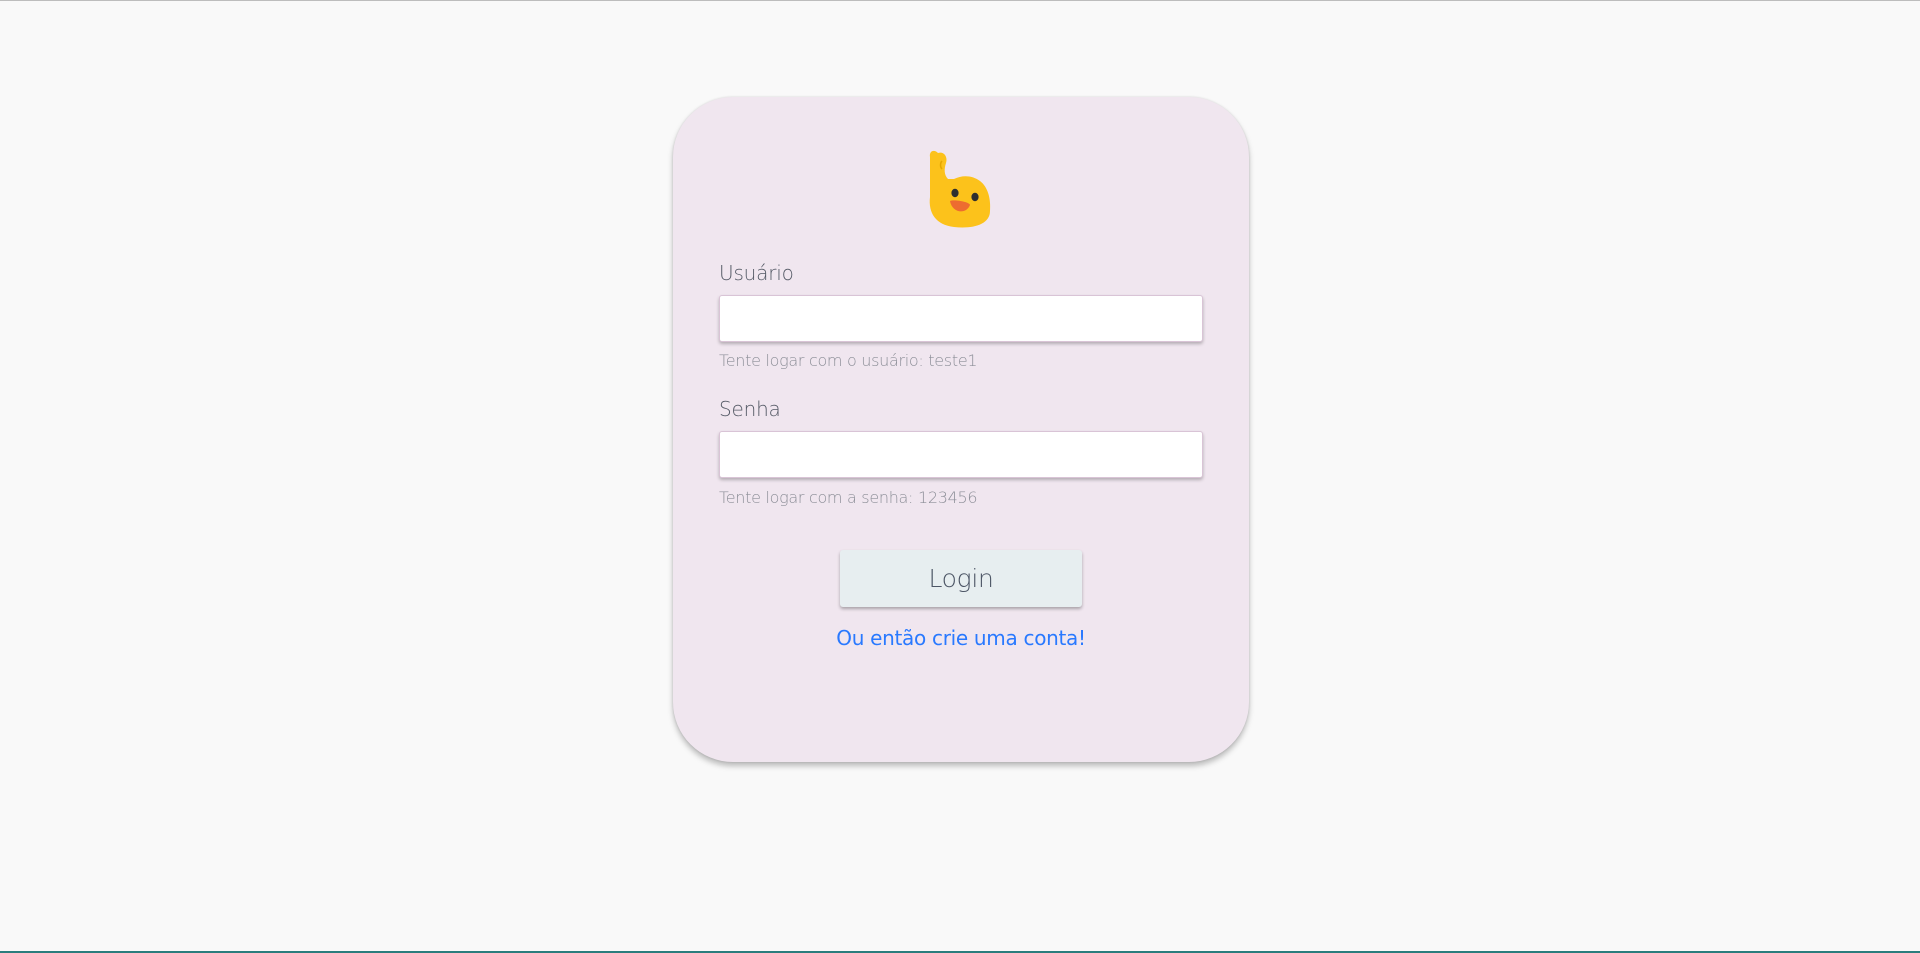  What do you see at coordinates (750, 409) in the screenshot?
I see `password-label: Senha` at bounding box center [750, 409].